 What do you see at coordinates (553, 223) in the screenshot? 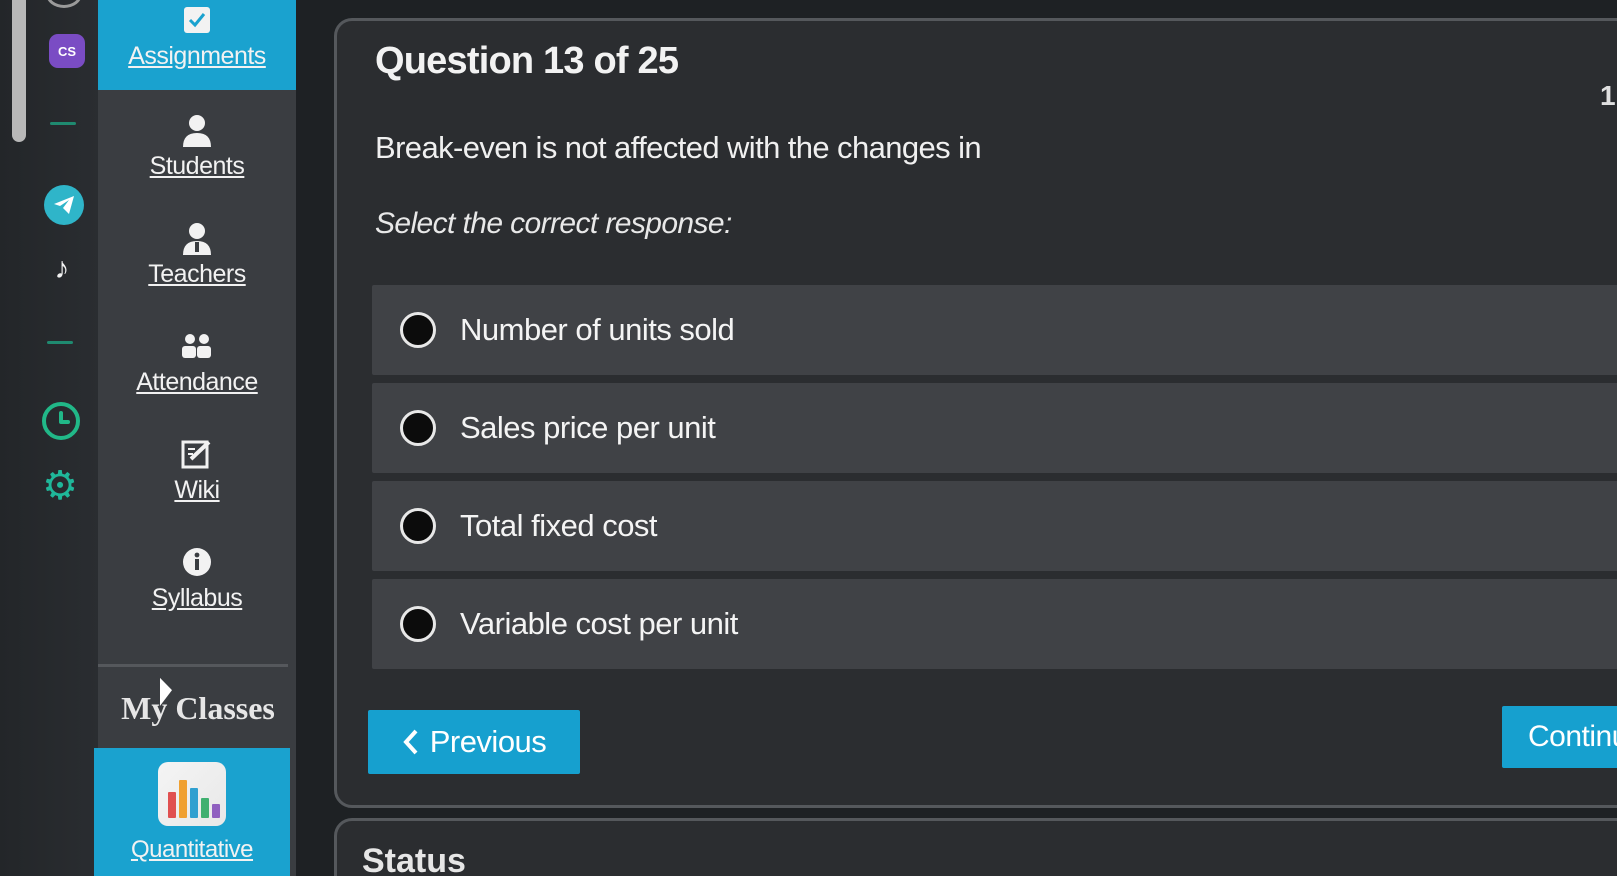
I see `question-instruction: Select the correct response:` at bounding box center [553, 223].